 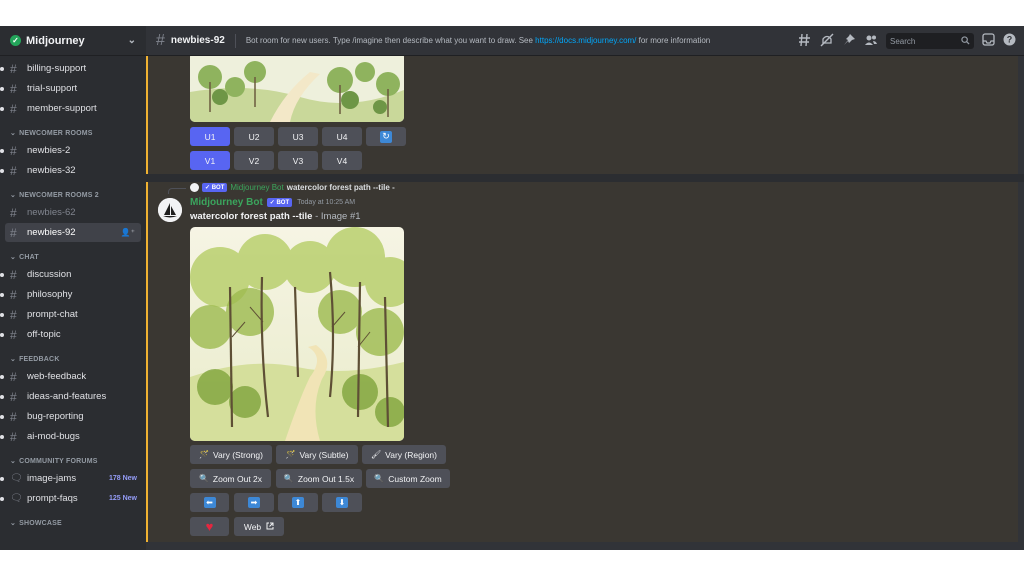 What do you see at coordinates (55, 40) in the screenshot?
I see `server-name: Midjourney` at bounding box center [55, 40].